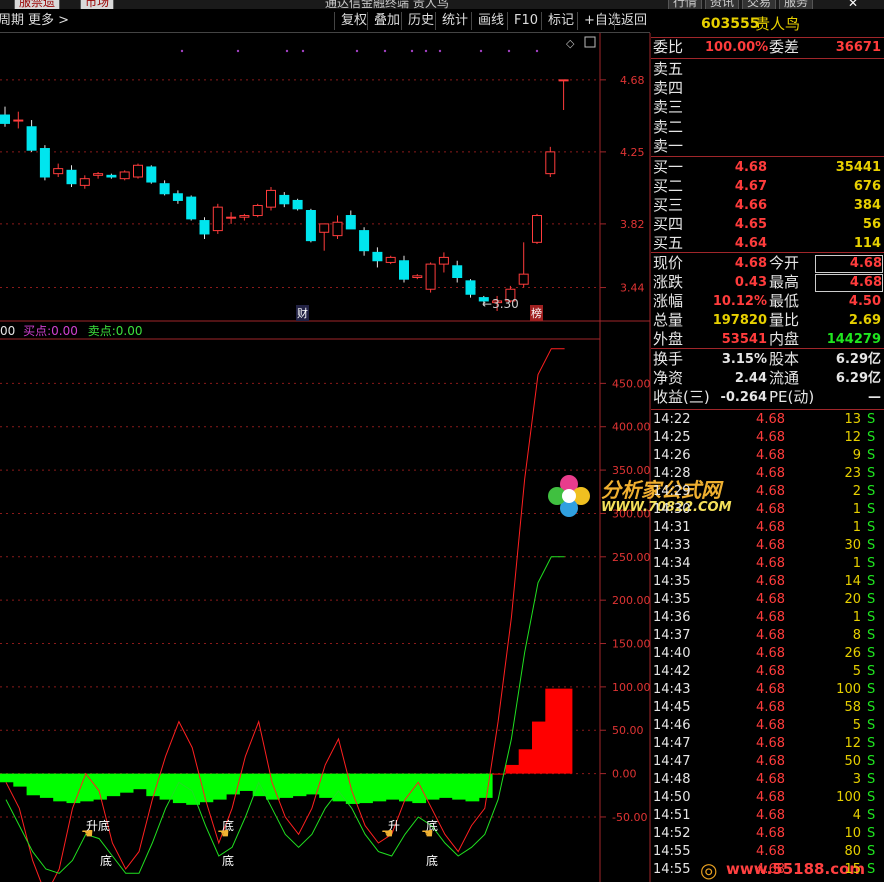  What do you see at coordinates (286, 746) in the screenshot?
I see `indicator-histogram` at bounding box center [286, 746].